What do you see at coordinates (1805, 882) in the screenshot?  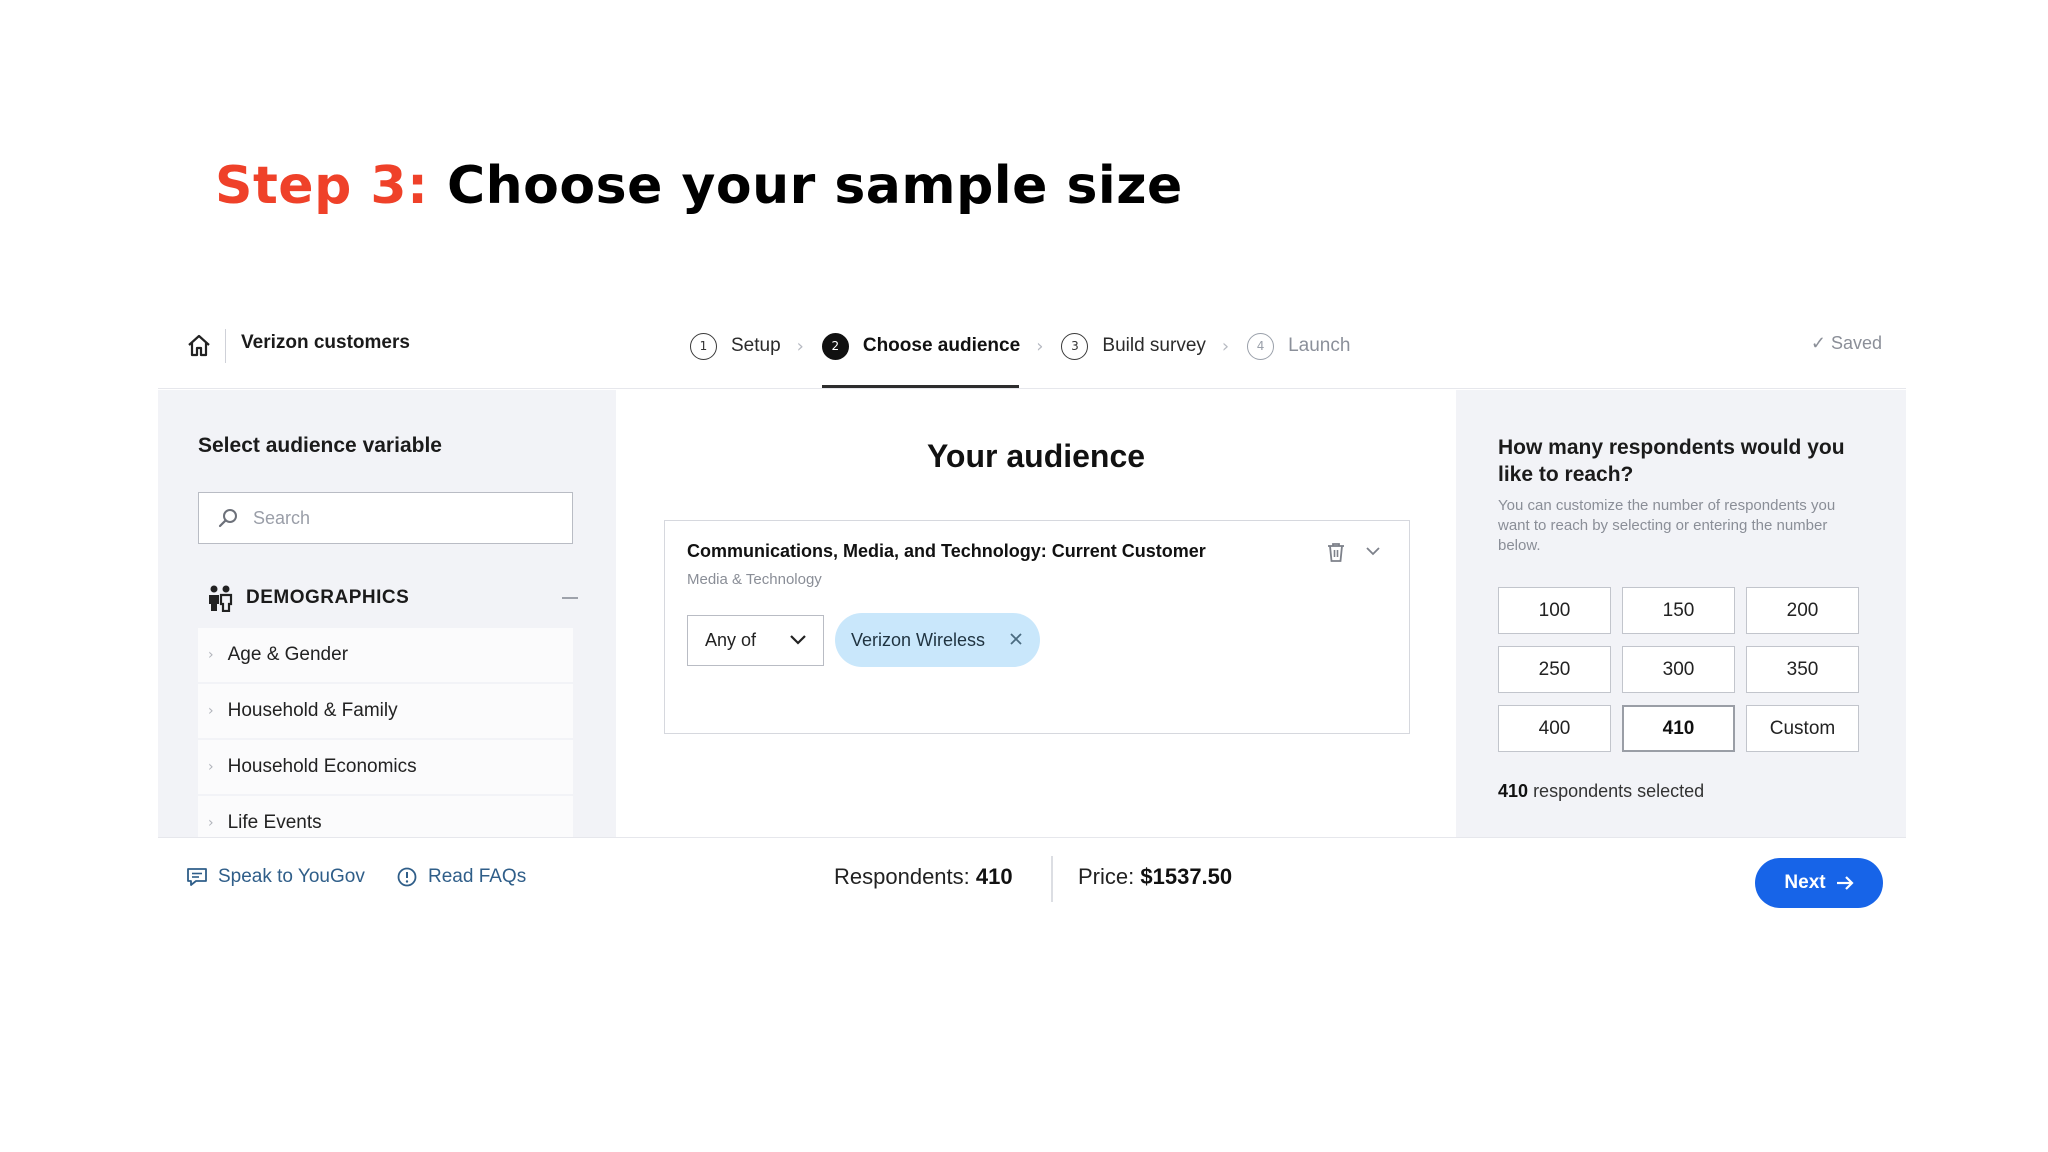 I see `next-label: Next` at bounding box center [1805, 882].